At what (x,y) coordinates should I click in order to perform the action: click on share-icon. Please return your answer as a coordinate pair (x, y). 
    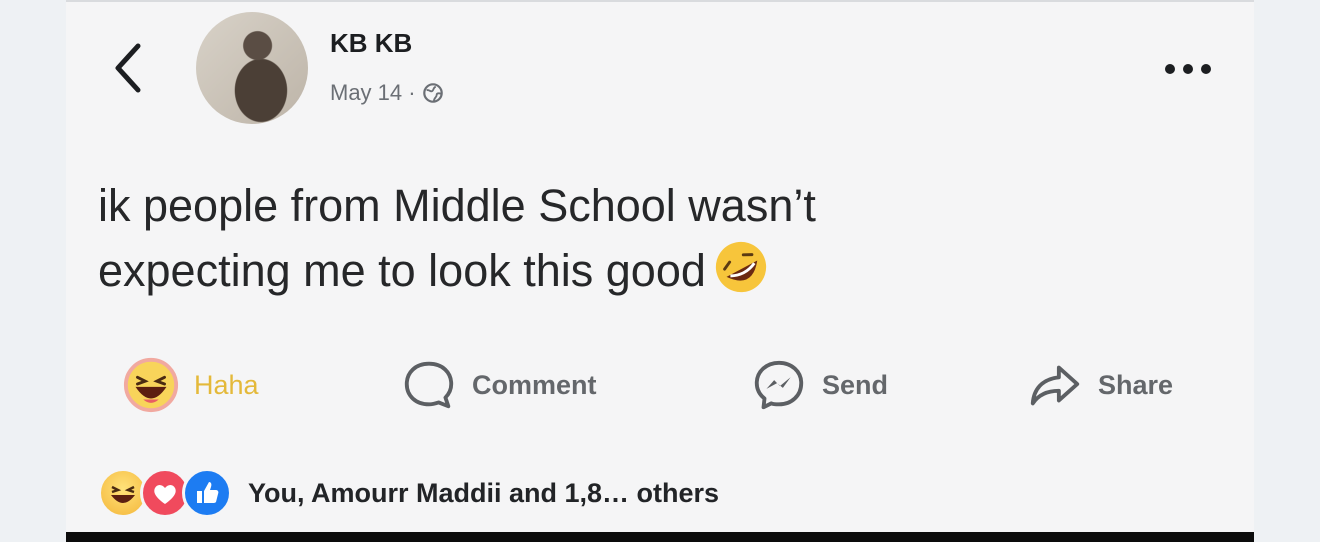
    Looking at the image, I should click on (1055, 385).